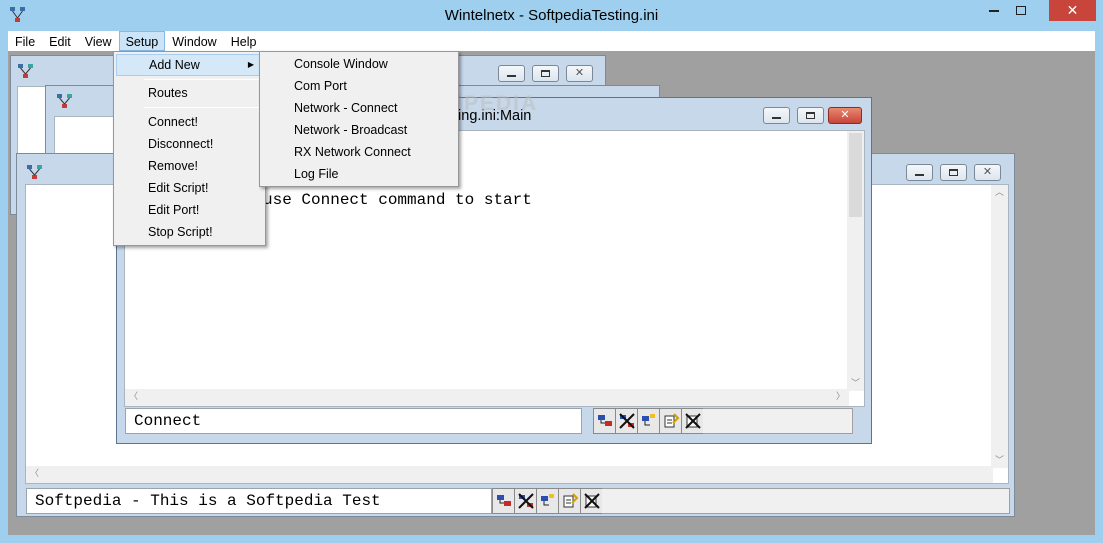 This screenshot has height=543, width=1103. I want to click on submenu-item-network-broadcast: Network - Broadcast, so click(359, 130).